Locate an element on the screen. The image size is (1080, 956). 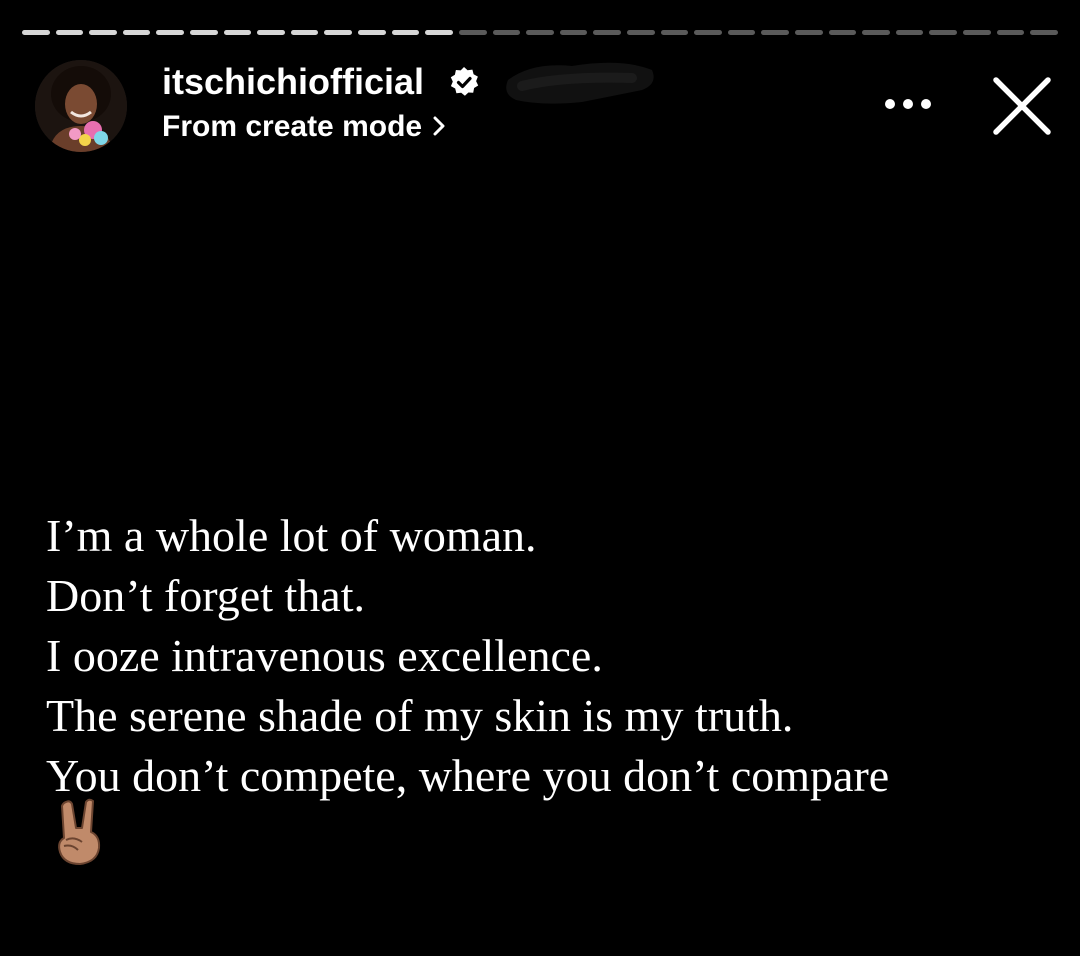
story-source-link: From create mode is located at coordinates (304, 127).